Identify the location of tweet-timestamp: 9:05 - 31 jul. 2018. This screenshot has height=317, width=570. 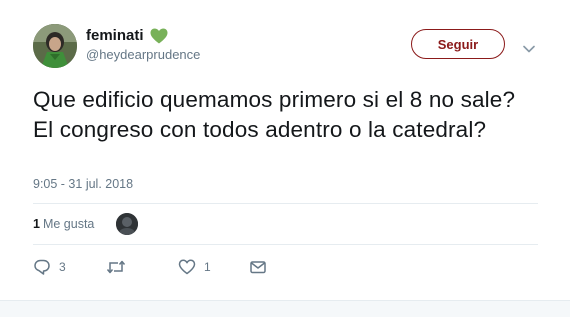
(83, 184).